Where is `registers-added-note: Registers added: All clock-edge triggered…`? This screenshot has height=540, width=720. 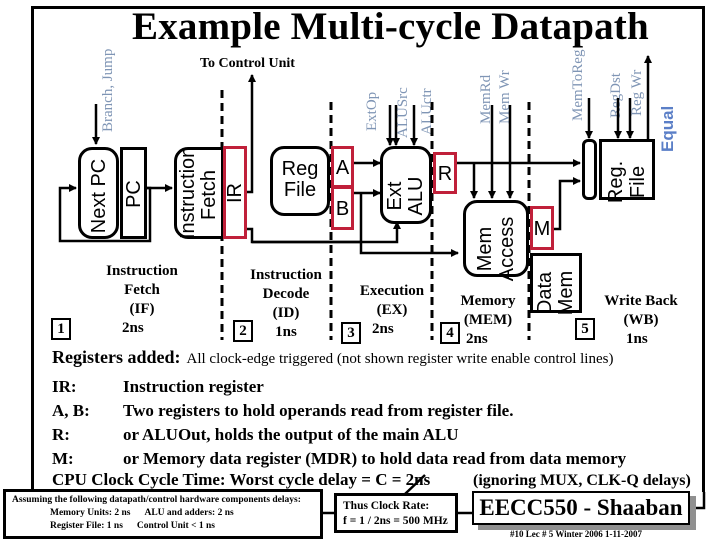
registers-added-note: Registers added: All clock-edge triggered… is located at coordinates (332, 357).